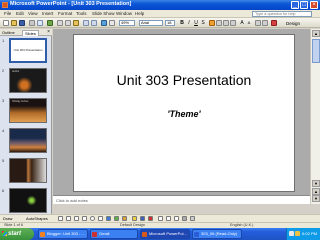 The height and width of the screenshot is (240, 320). What do you see at coordinates (108, 218) in the screenshot?
I see `wordart-icon` at bounding box center [108, 218].